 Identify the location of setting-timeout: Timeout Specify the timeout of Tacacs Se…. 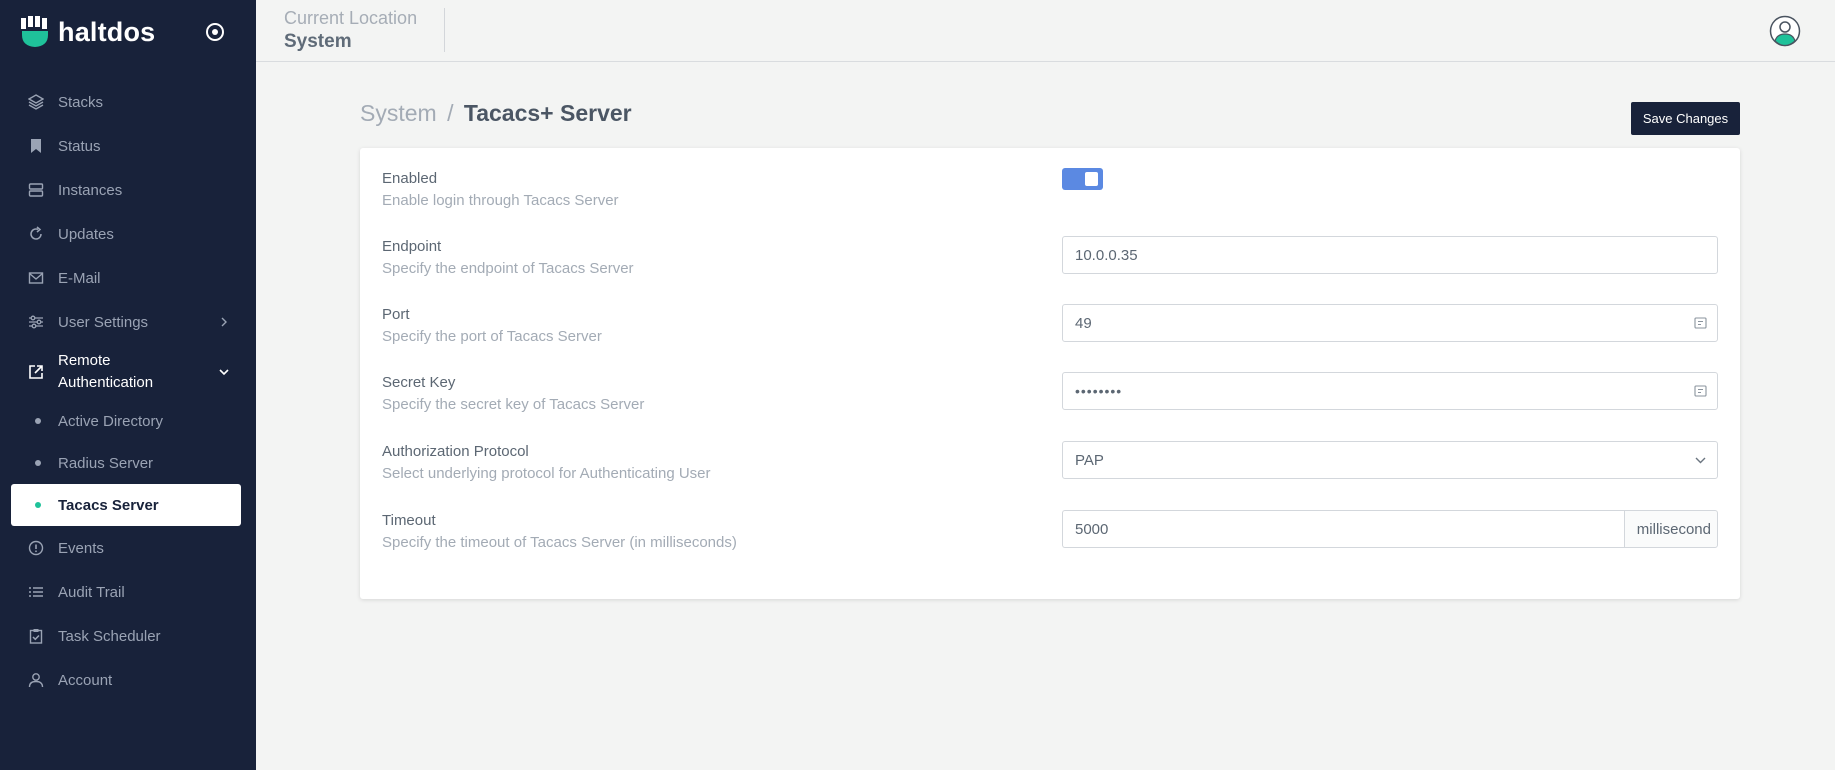
(1050, 539).